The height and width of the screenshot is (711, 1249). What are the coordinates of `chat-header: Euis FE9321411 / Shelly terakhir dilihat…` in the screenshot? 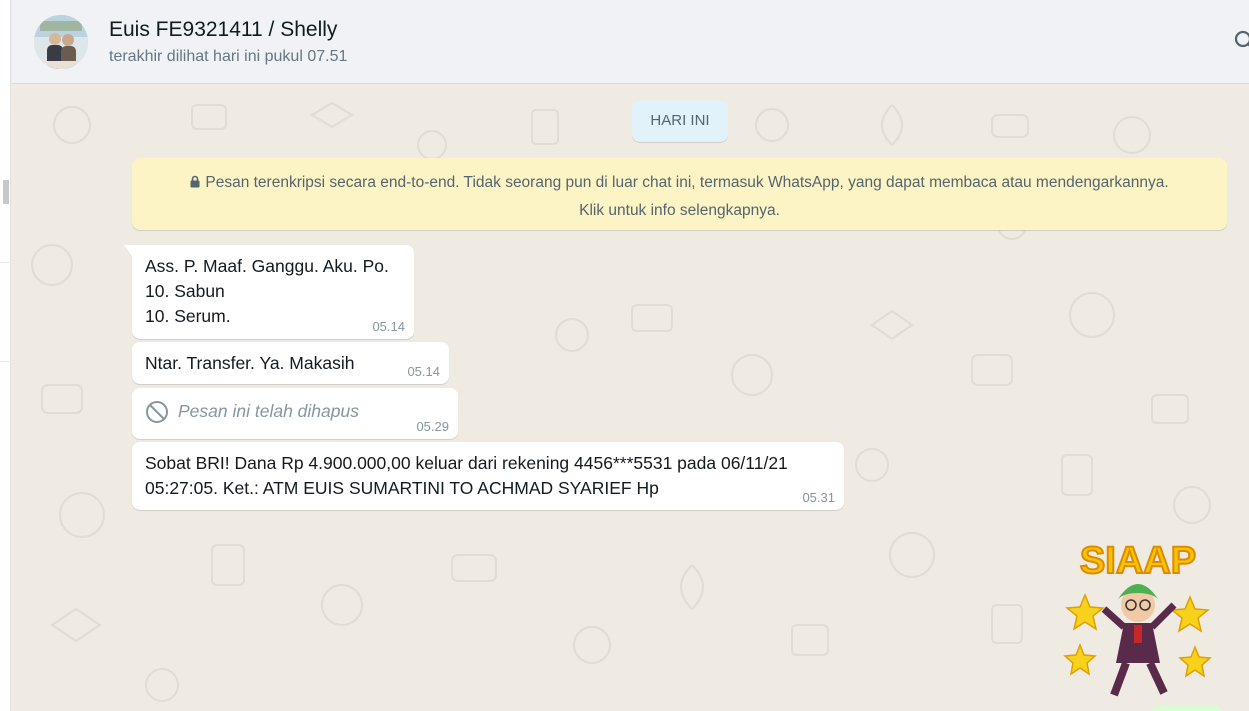 It's located at (630, 42).